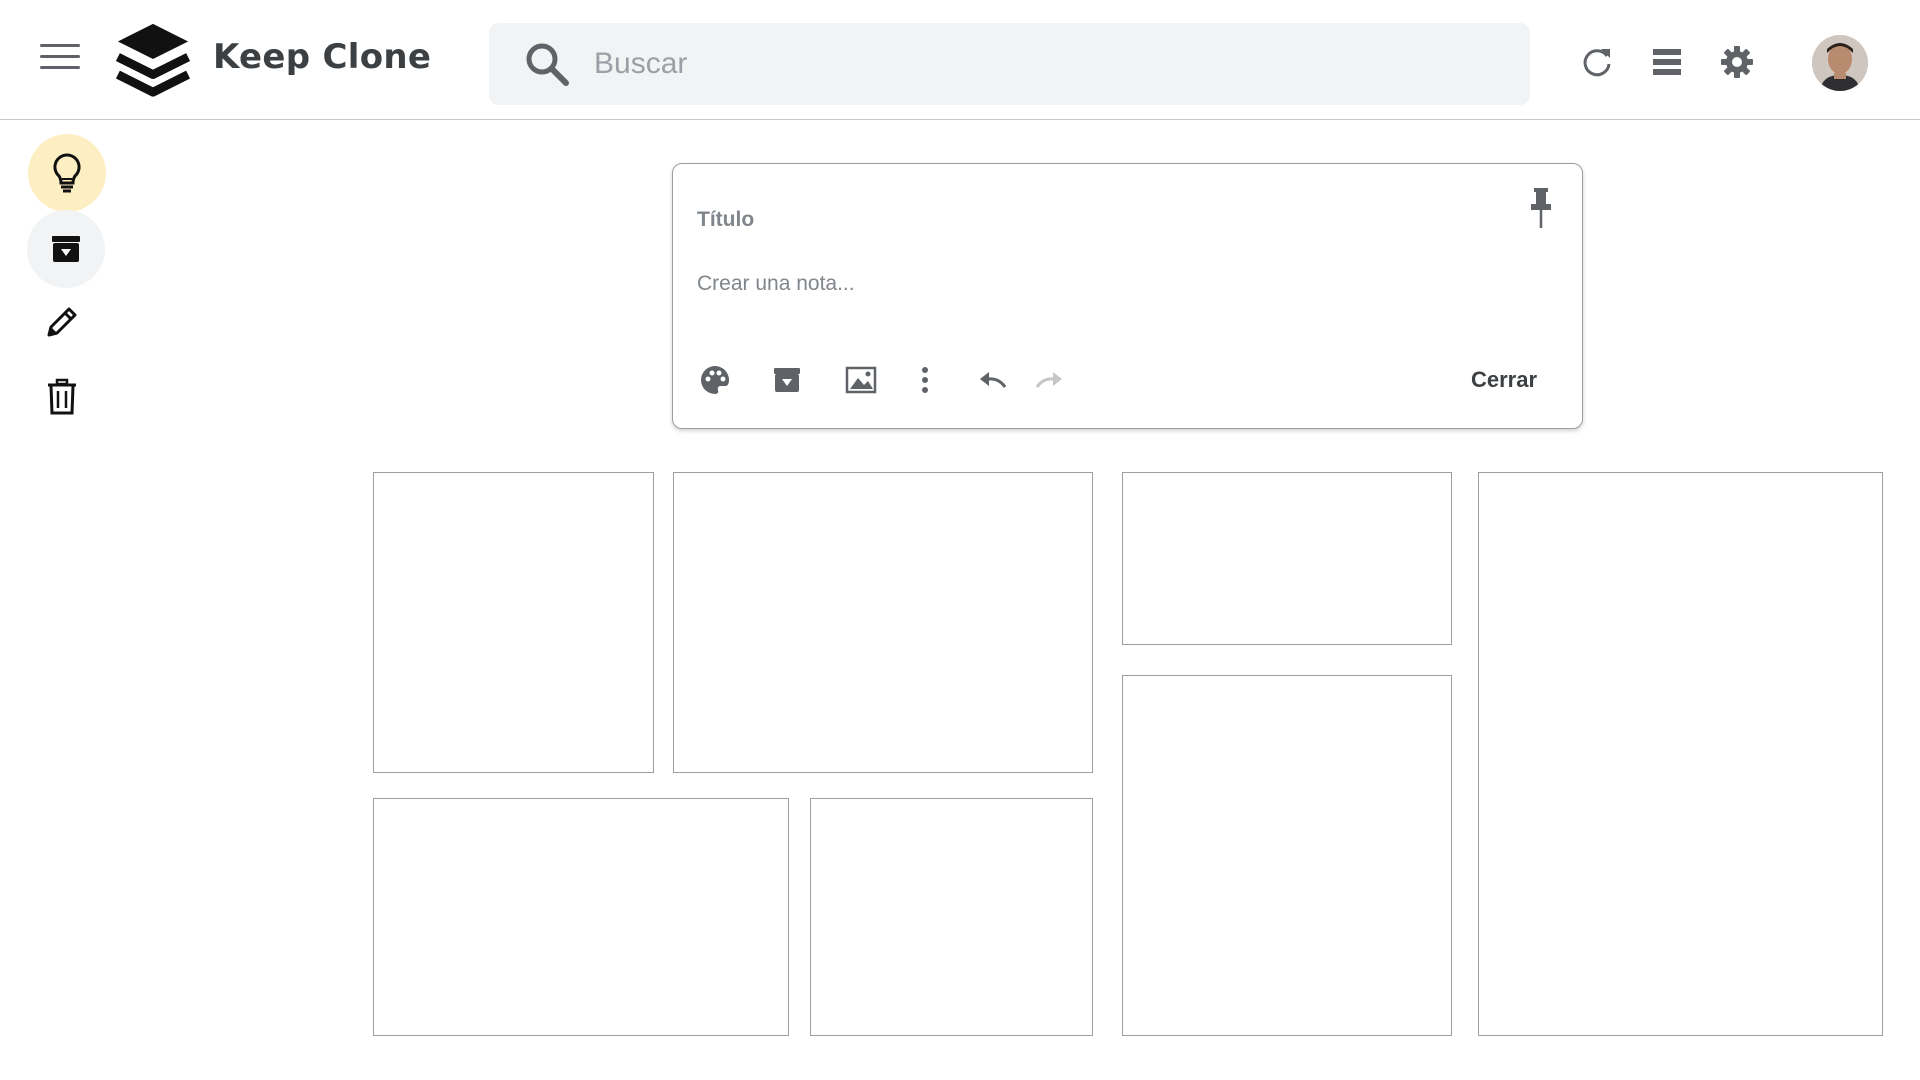  I want to click on undo-icon, so click(993, 380).